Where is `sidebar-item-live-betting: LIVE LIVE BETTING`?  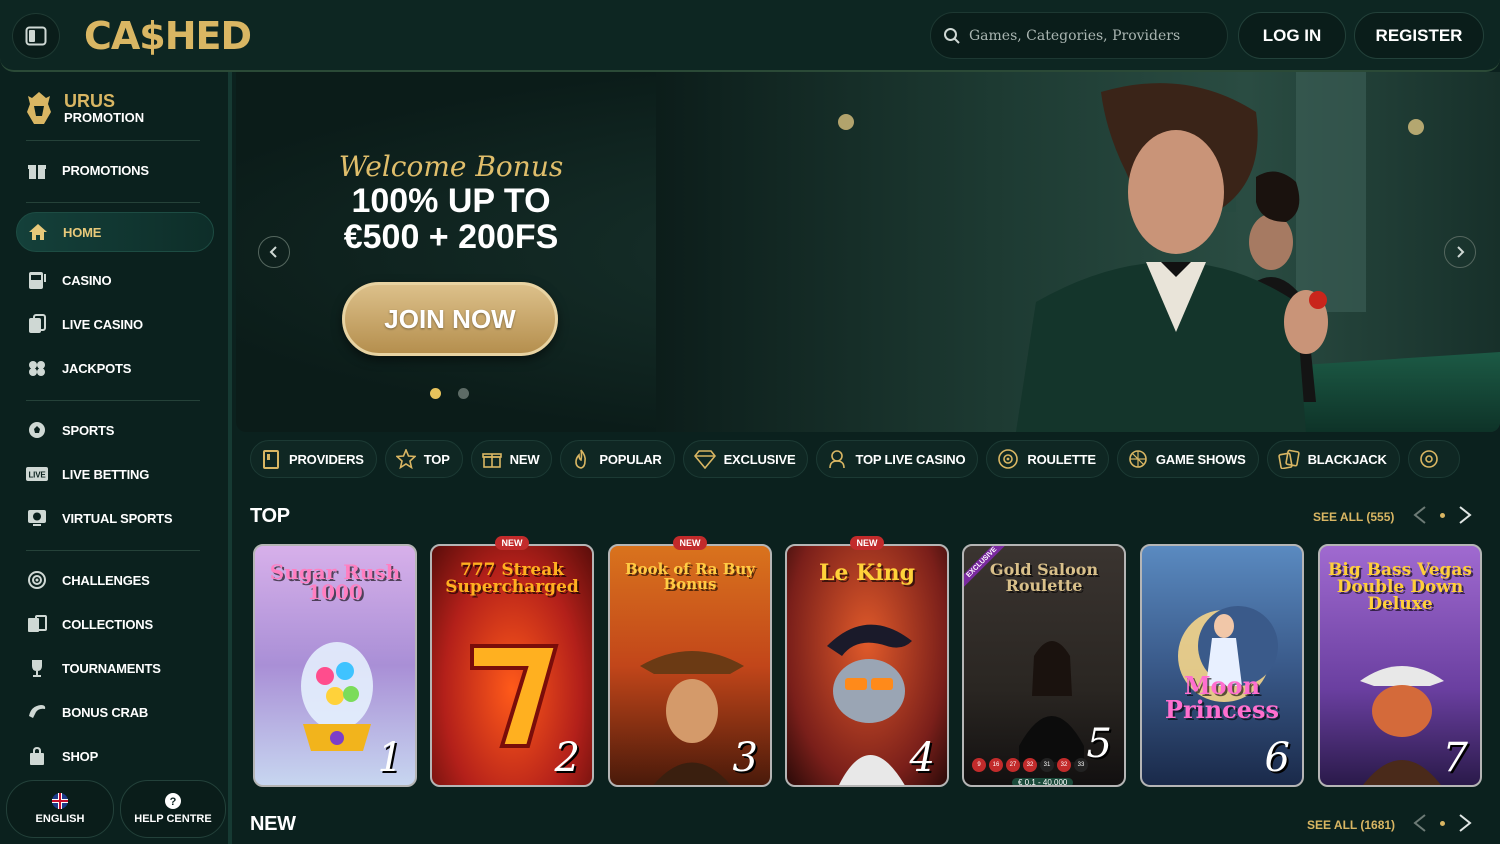 sidebar-item-live-betting: LIVE LIVE BETTING is located at coordinates (115, 474).